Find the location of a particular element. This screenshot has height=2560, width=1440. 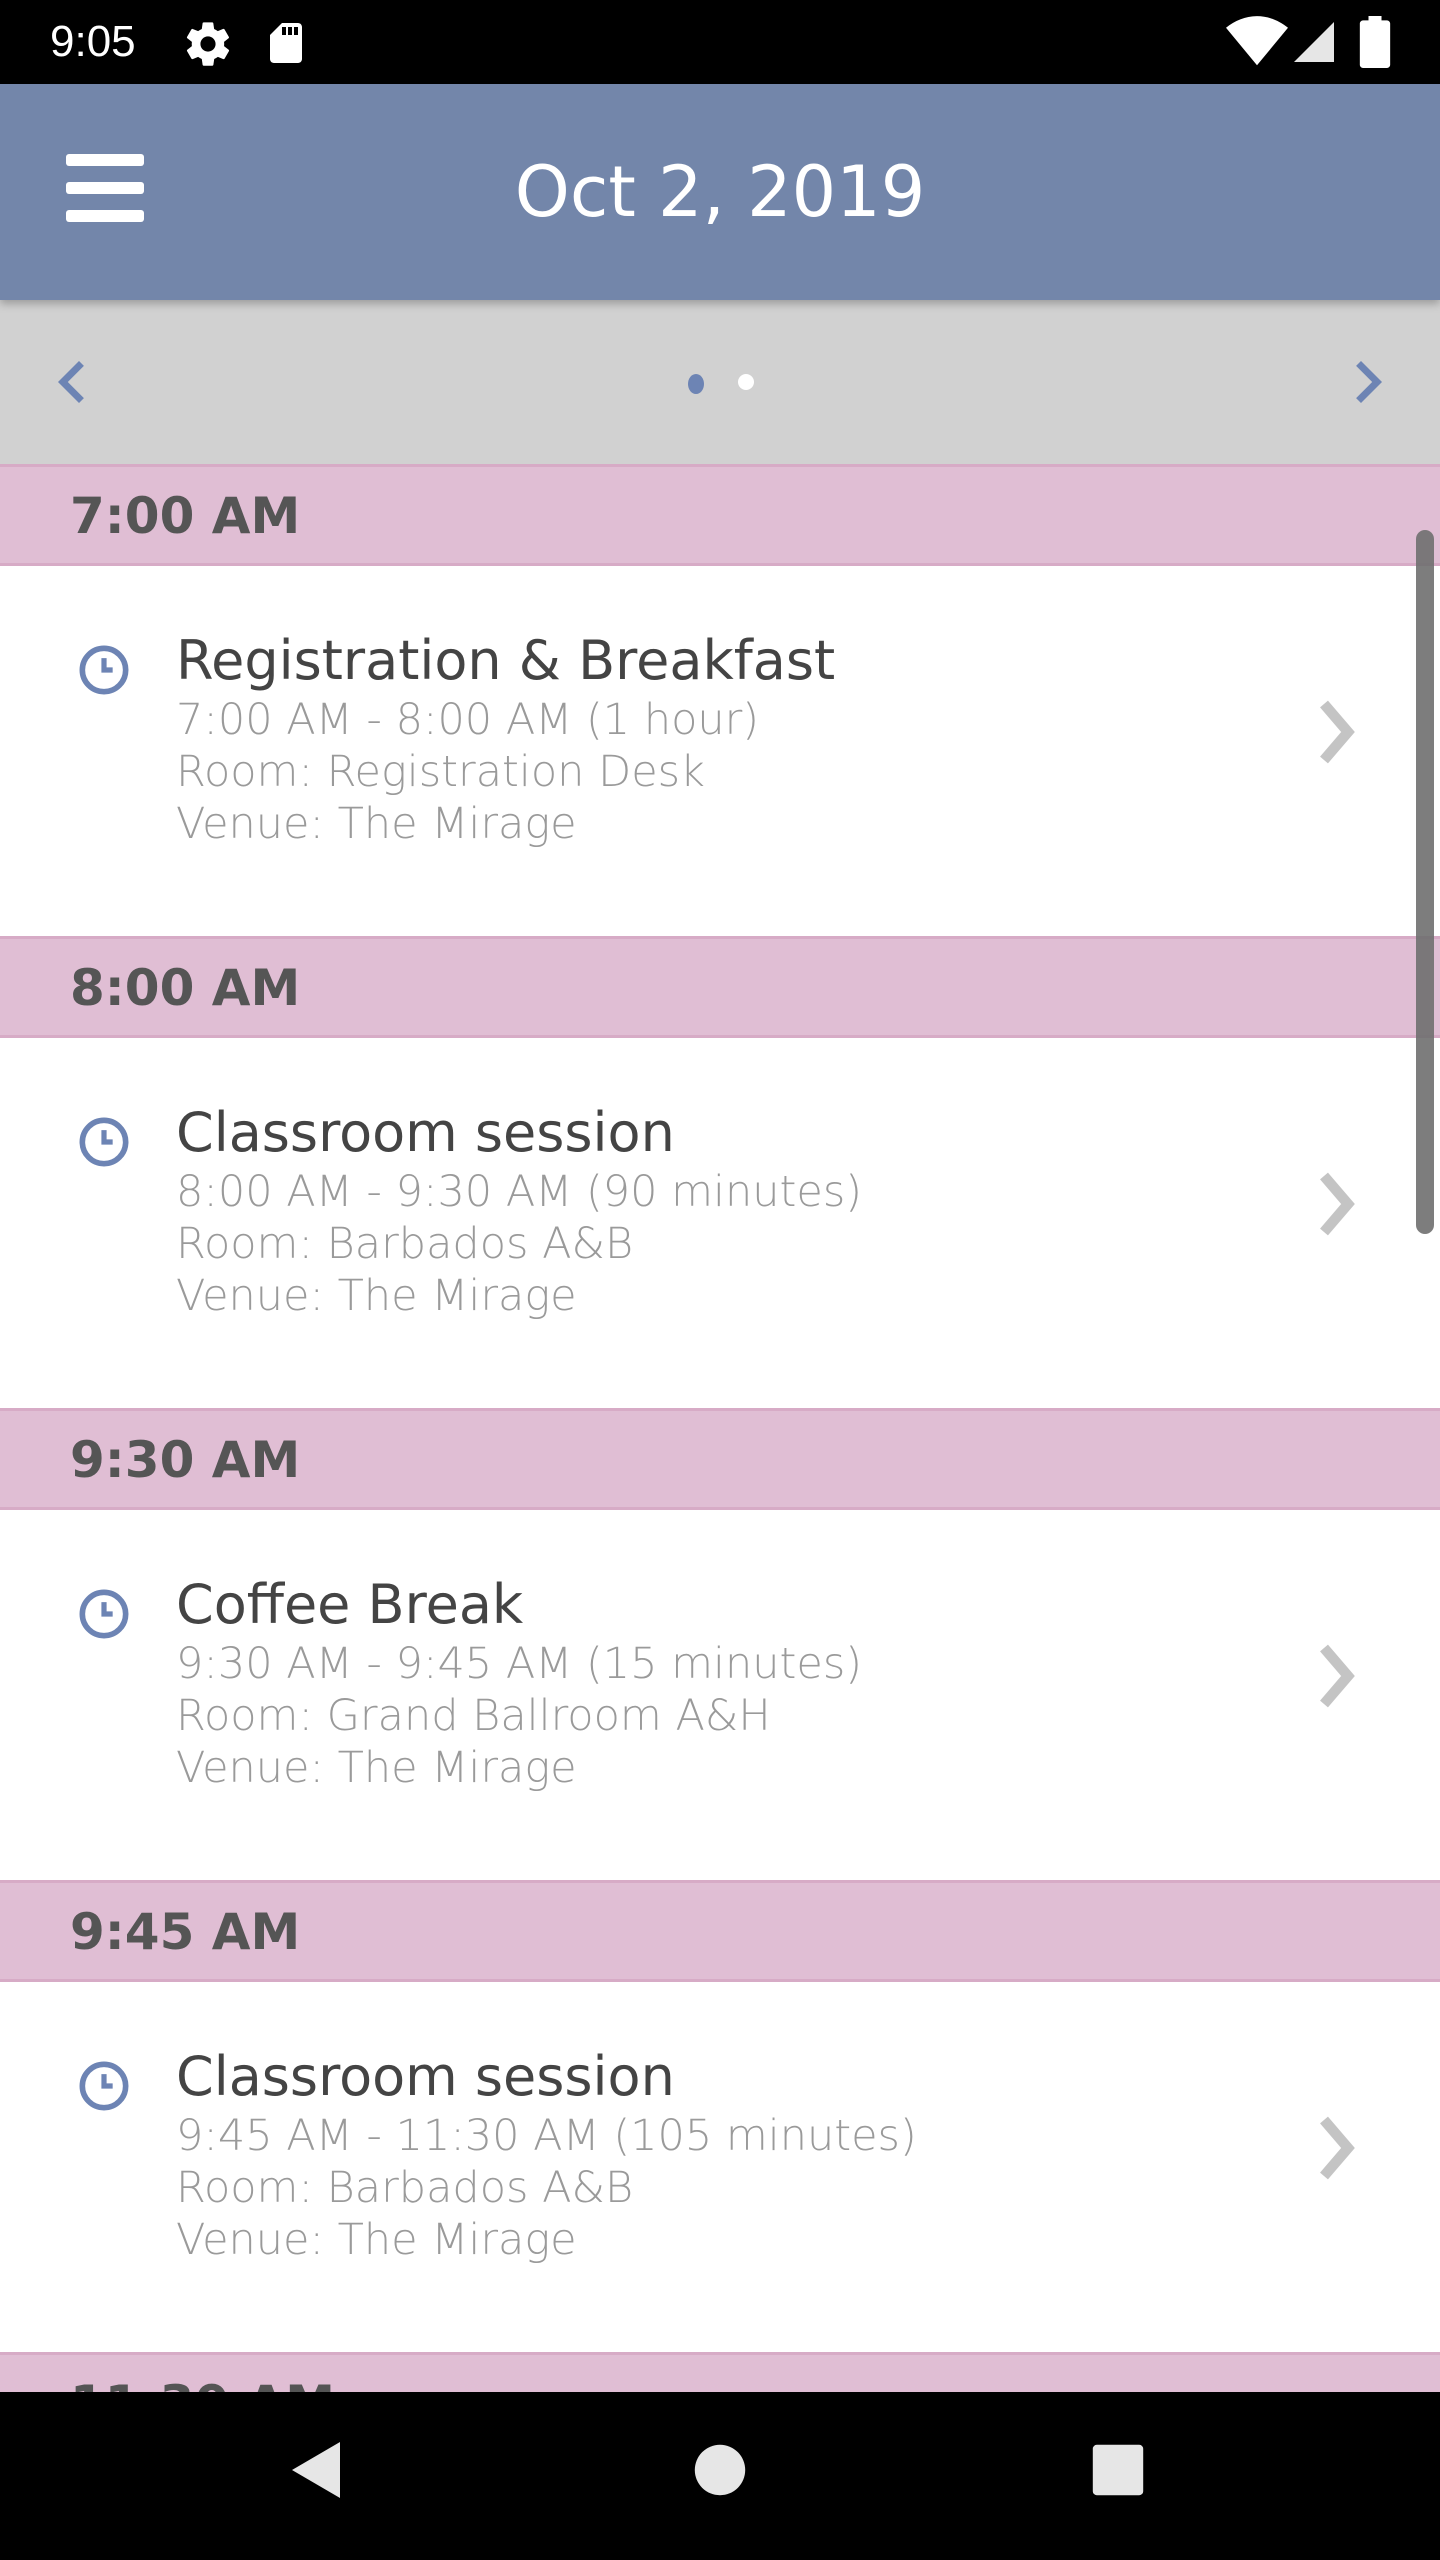

page-title: Oct 2, 2019 is located at coordinates (720, 192).